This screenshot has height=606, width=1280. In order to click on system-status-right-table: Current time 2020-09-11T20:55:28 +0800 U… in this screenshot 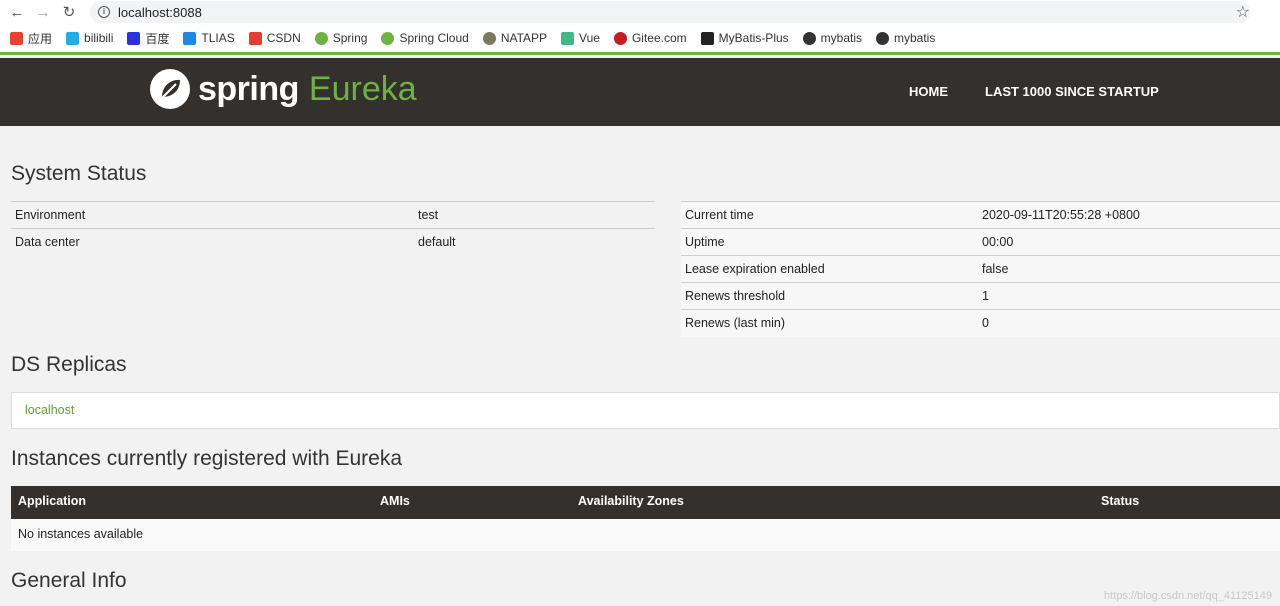, I will do `click(980, 269)`.